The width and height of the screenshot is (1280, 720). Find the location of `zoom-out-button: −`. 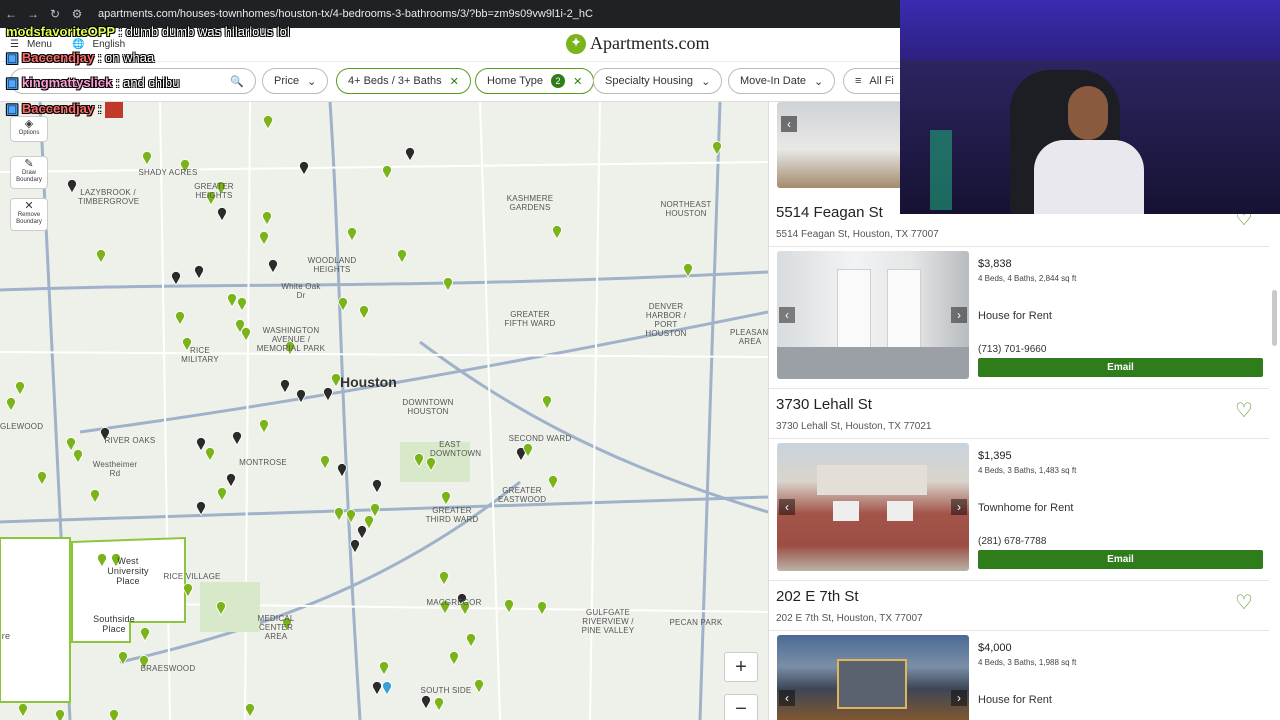

zoom-out-button: − is located at coordinates (741, 707).